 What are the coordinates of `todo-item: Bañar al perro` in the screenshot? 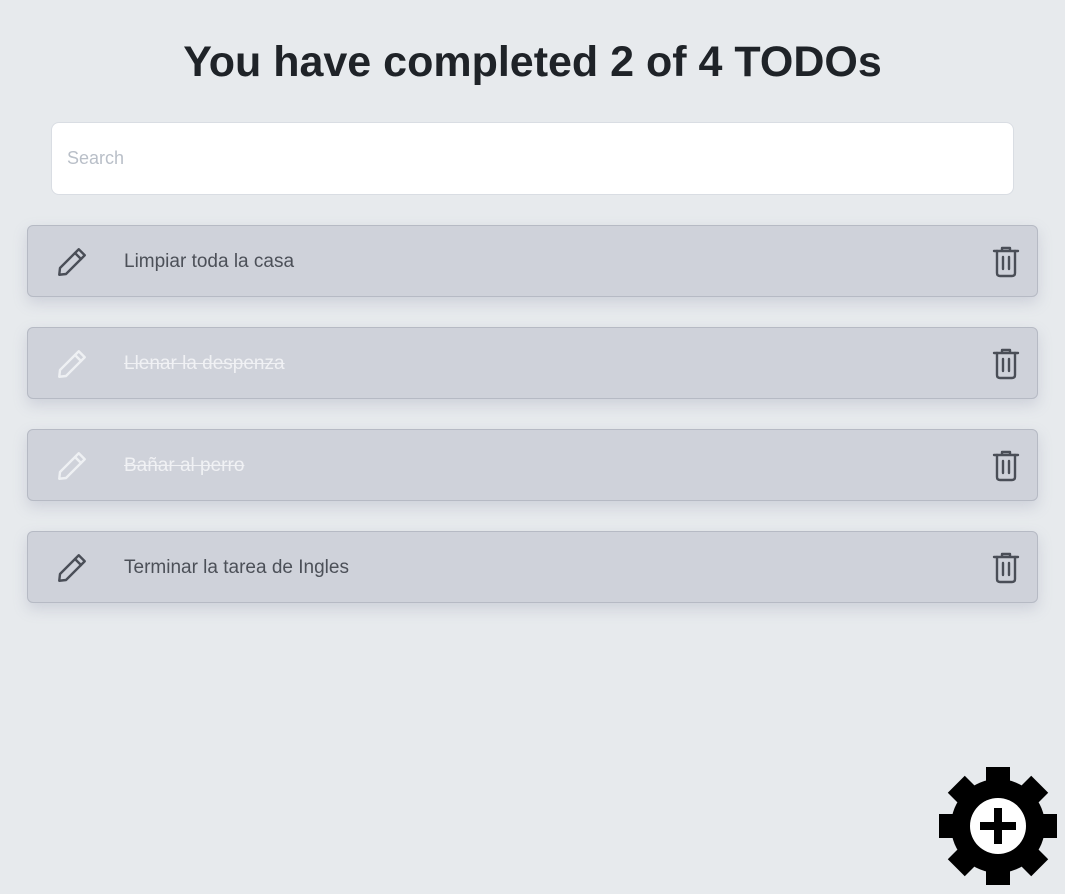 It's located at (532, 465).